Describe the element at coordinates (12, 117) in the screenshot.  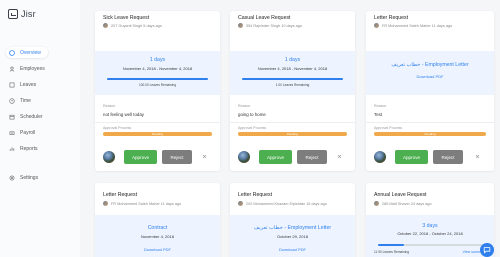
I see `scheduler-icon` at that location.